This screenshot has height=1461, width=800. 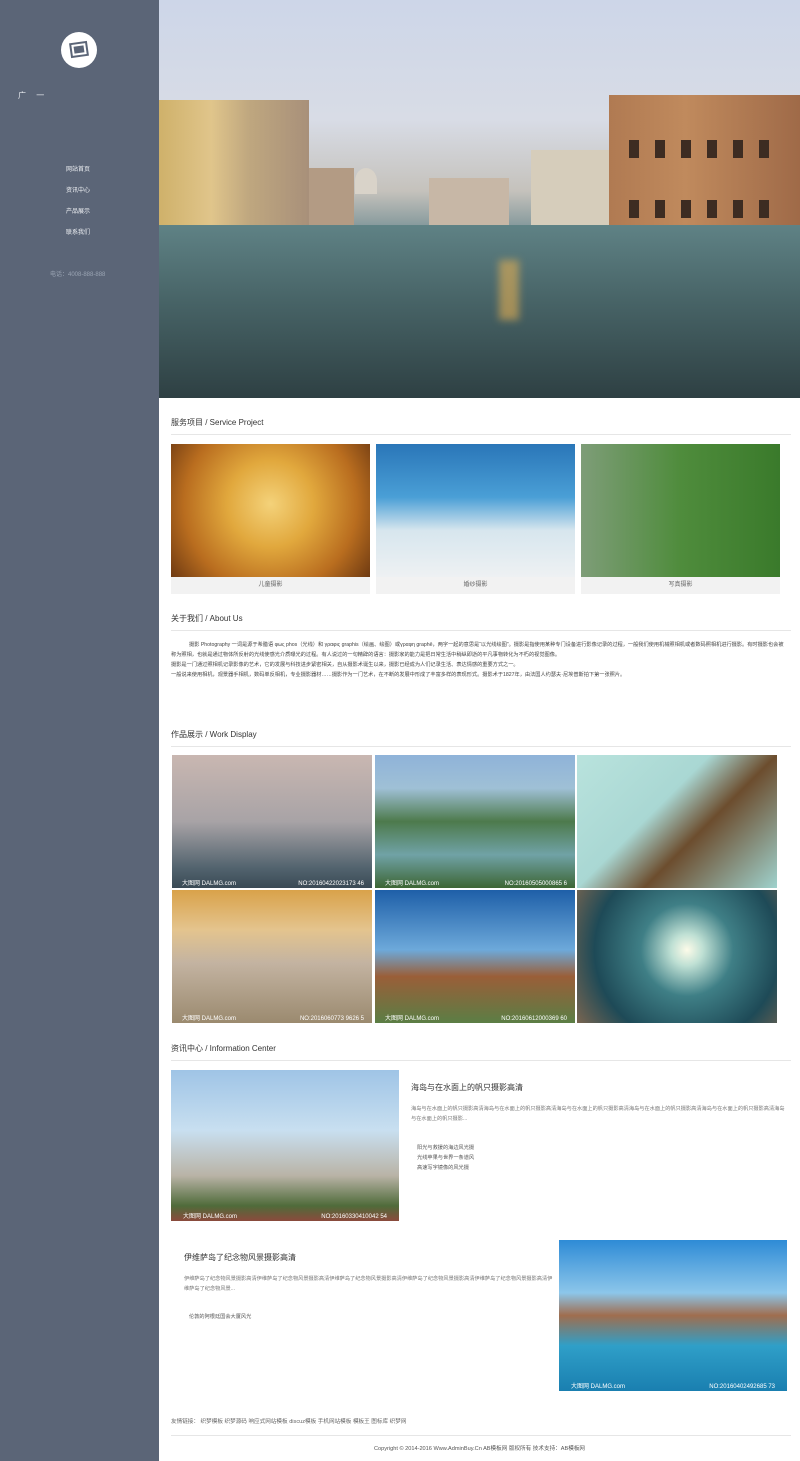 What do you see at coordinates (267, 1422) in the screenshot?
I see `friend-link: 响应式网站模板` at bounding box center [267, 1422].